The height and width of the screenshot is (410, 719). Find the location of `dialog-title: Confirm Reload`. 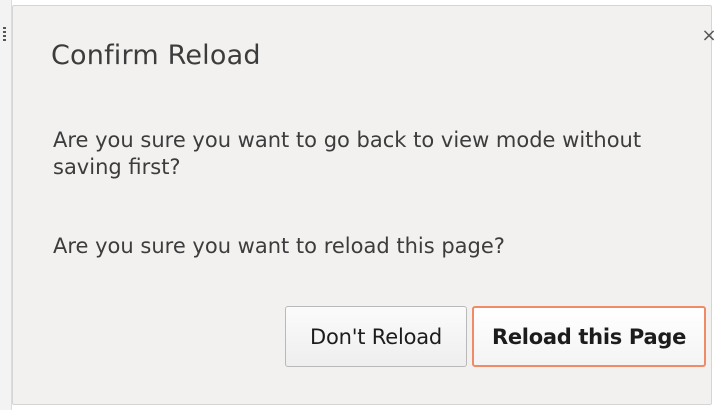

dialog-title: Confirm Reload is located at coordinates (156, 55).